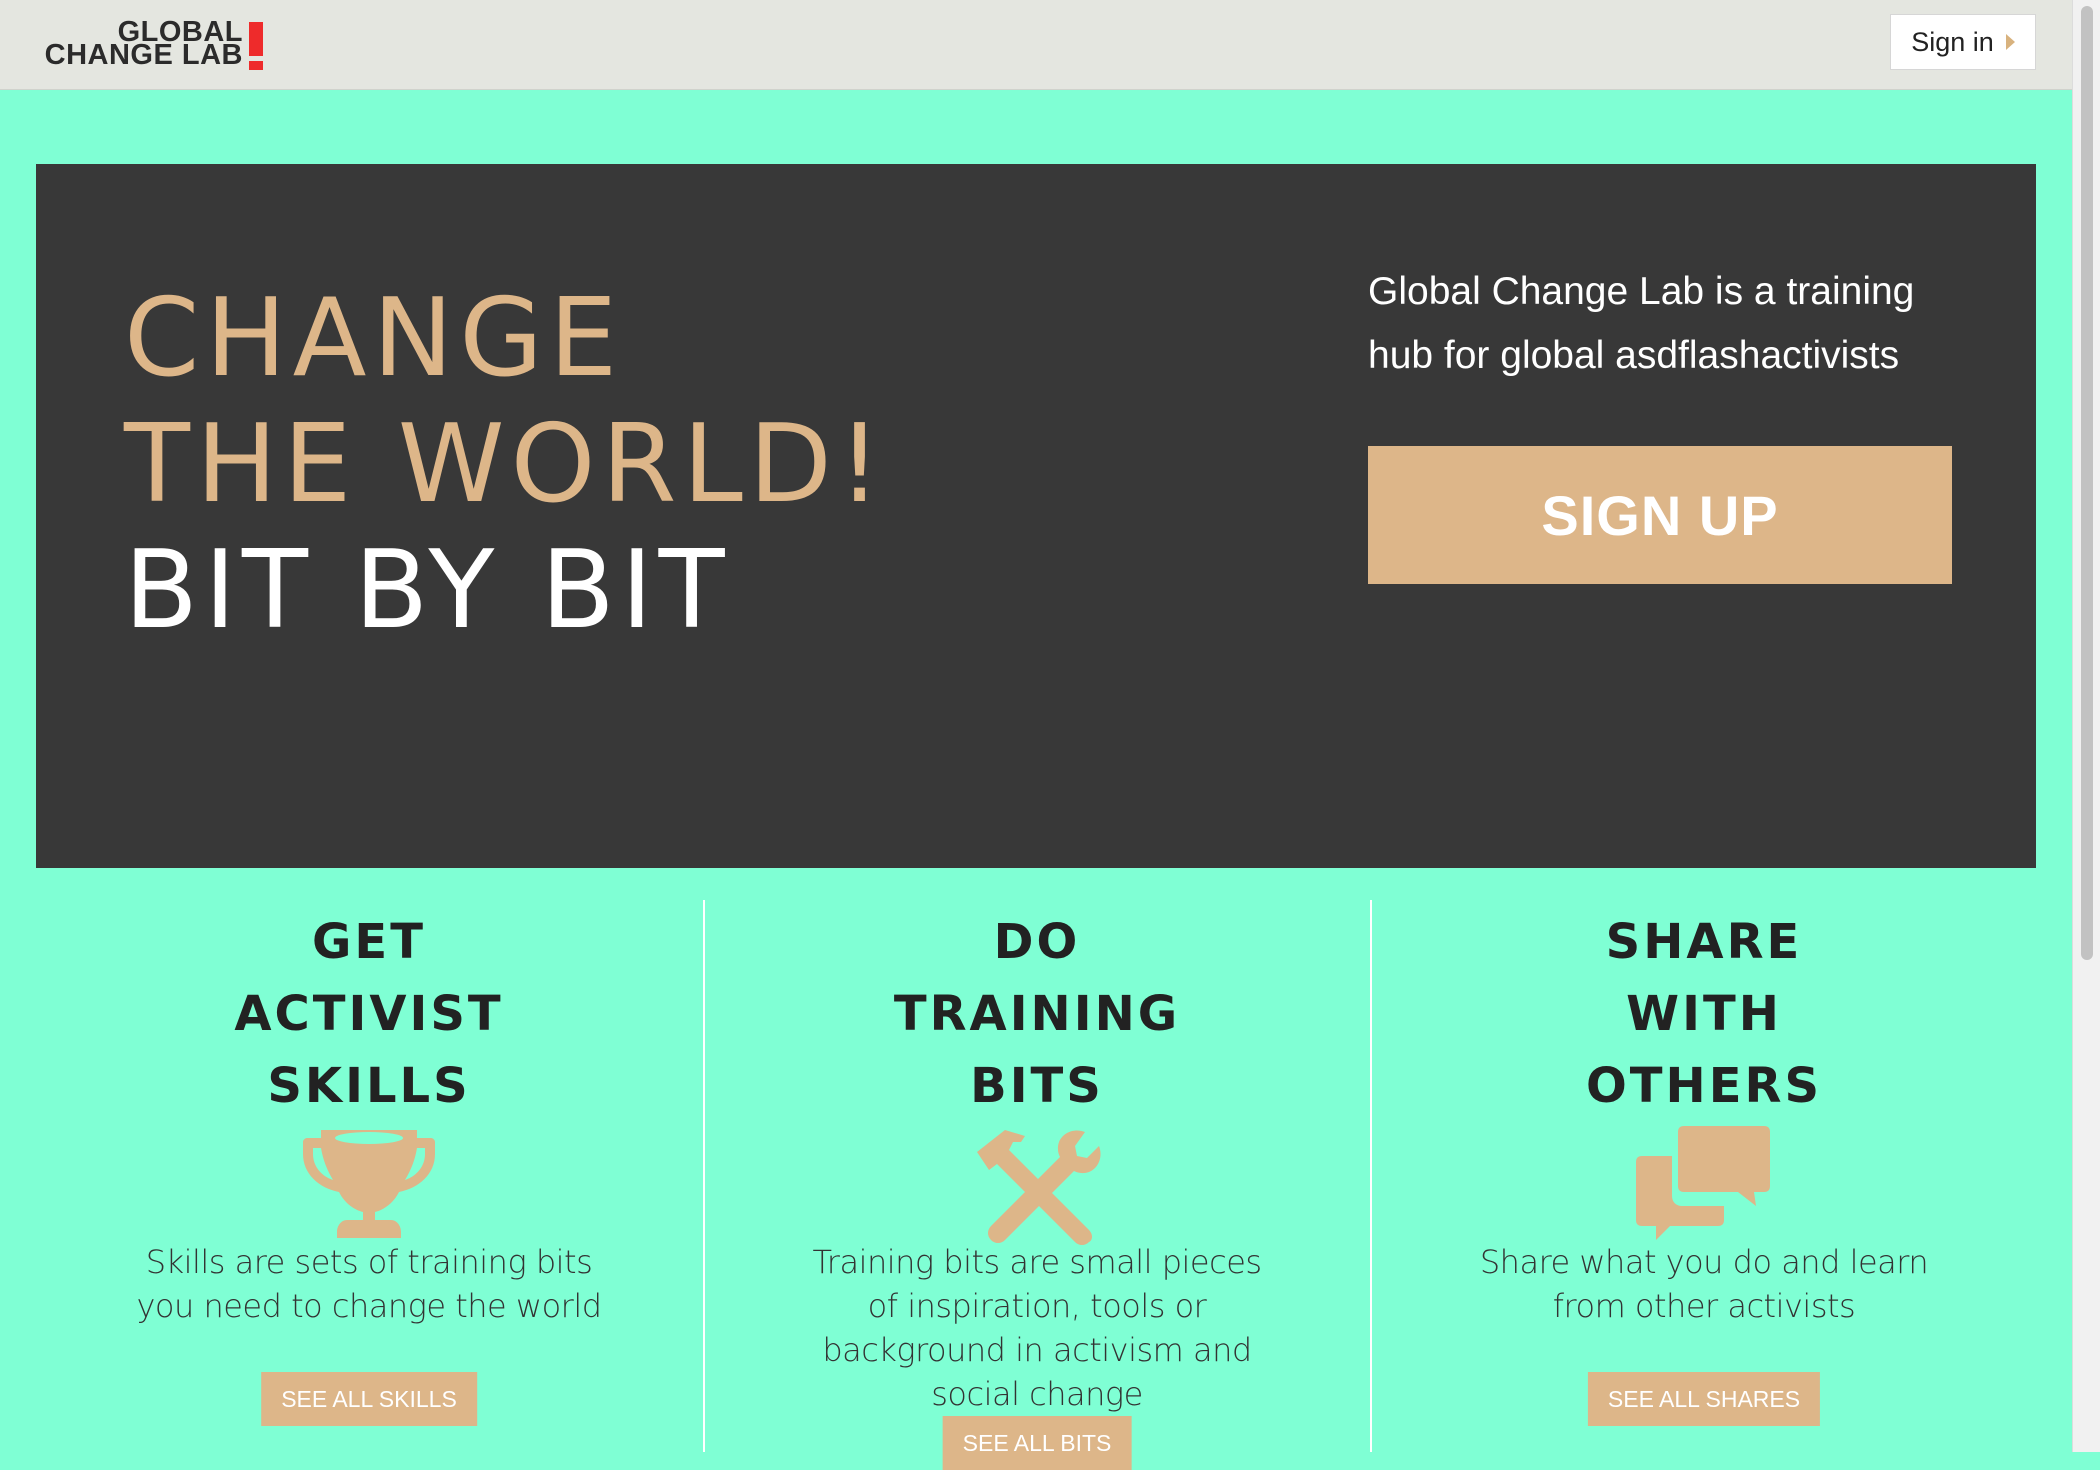 The width and height of the screenshot is (2100, 1470). Describe the element at coordinates (369, 1184) in the screenshot. I see `trophy-icon` at that location.